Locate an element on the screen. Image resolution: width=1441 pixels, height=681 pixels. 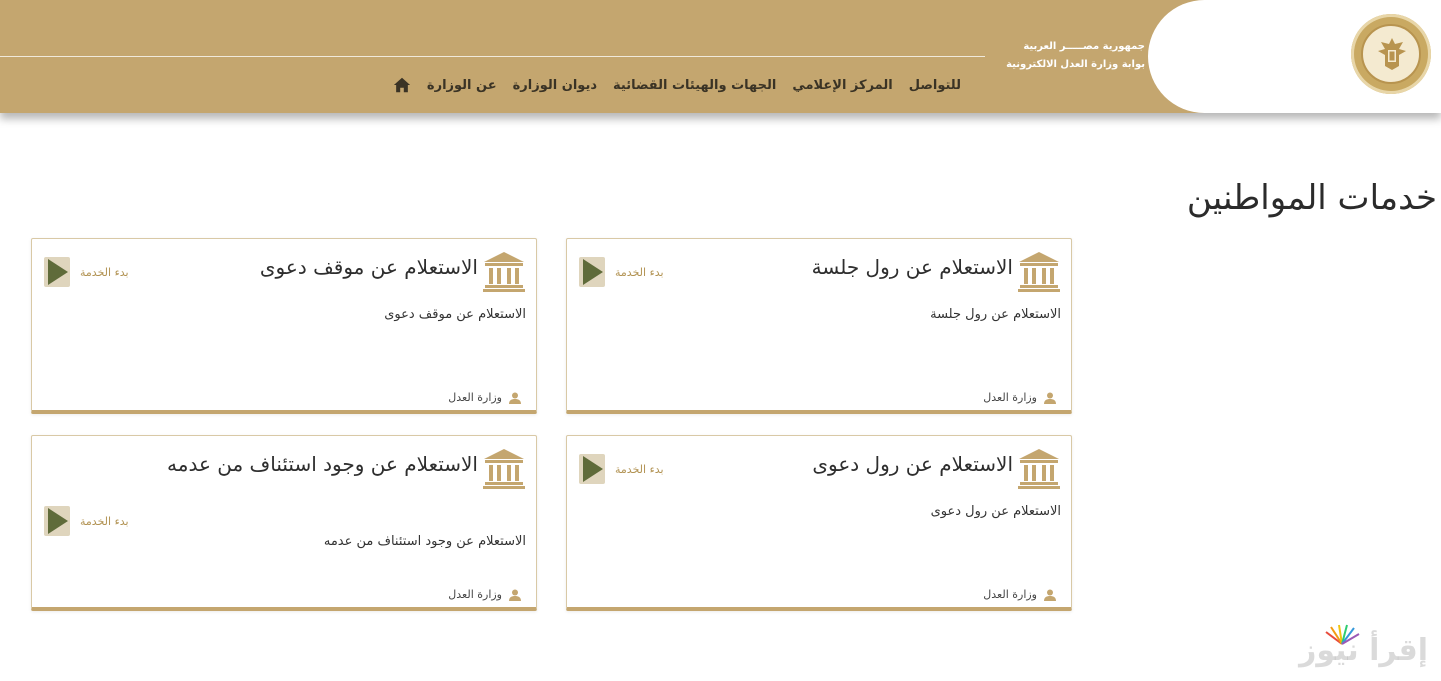
eagle-emblem-icon is located at coordinates (1392, 54).